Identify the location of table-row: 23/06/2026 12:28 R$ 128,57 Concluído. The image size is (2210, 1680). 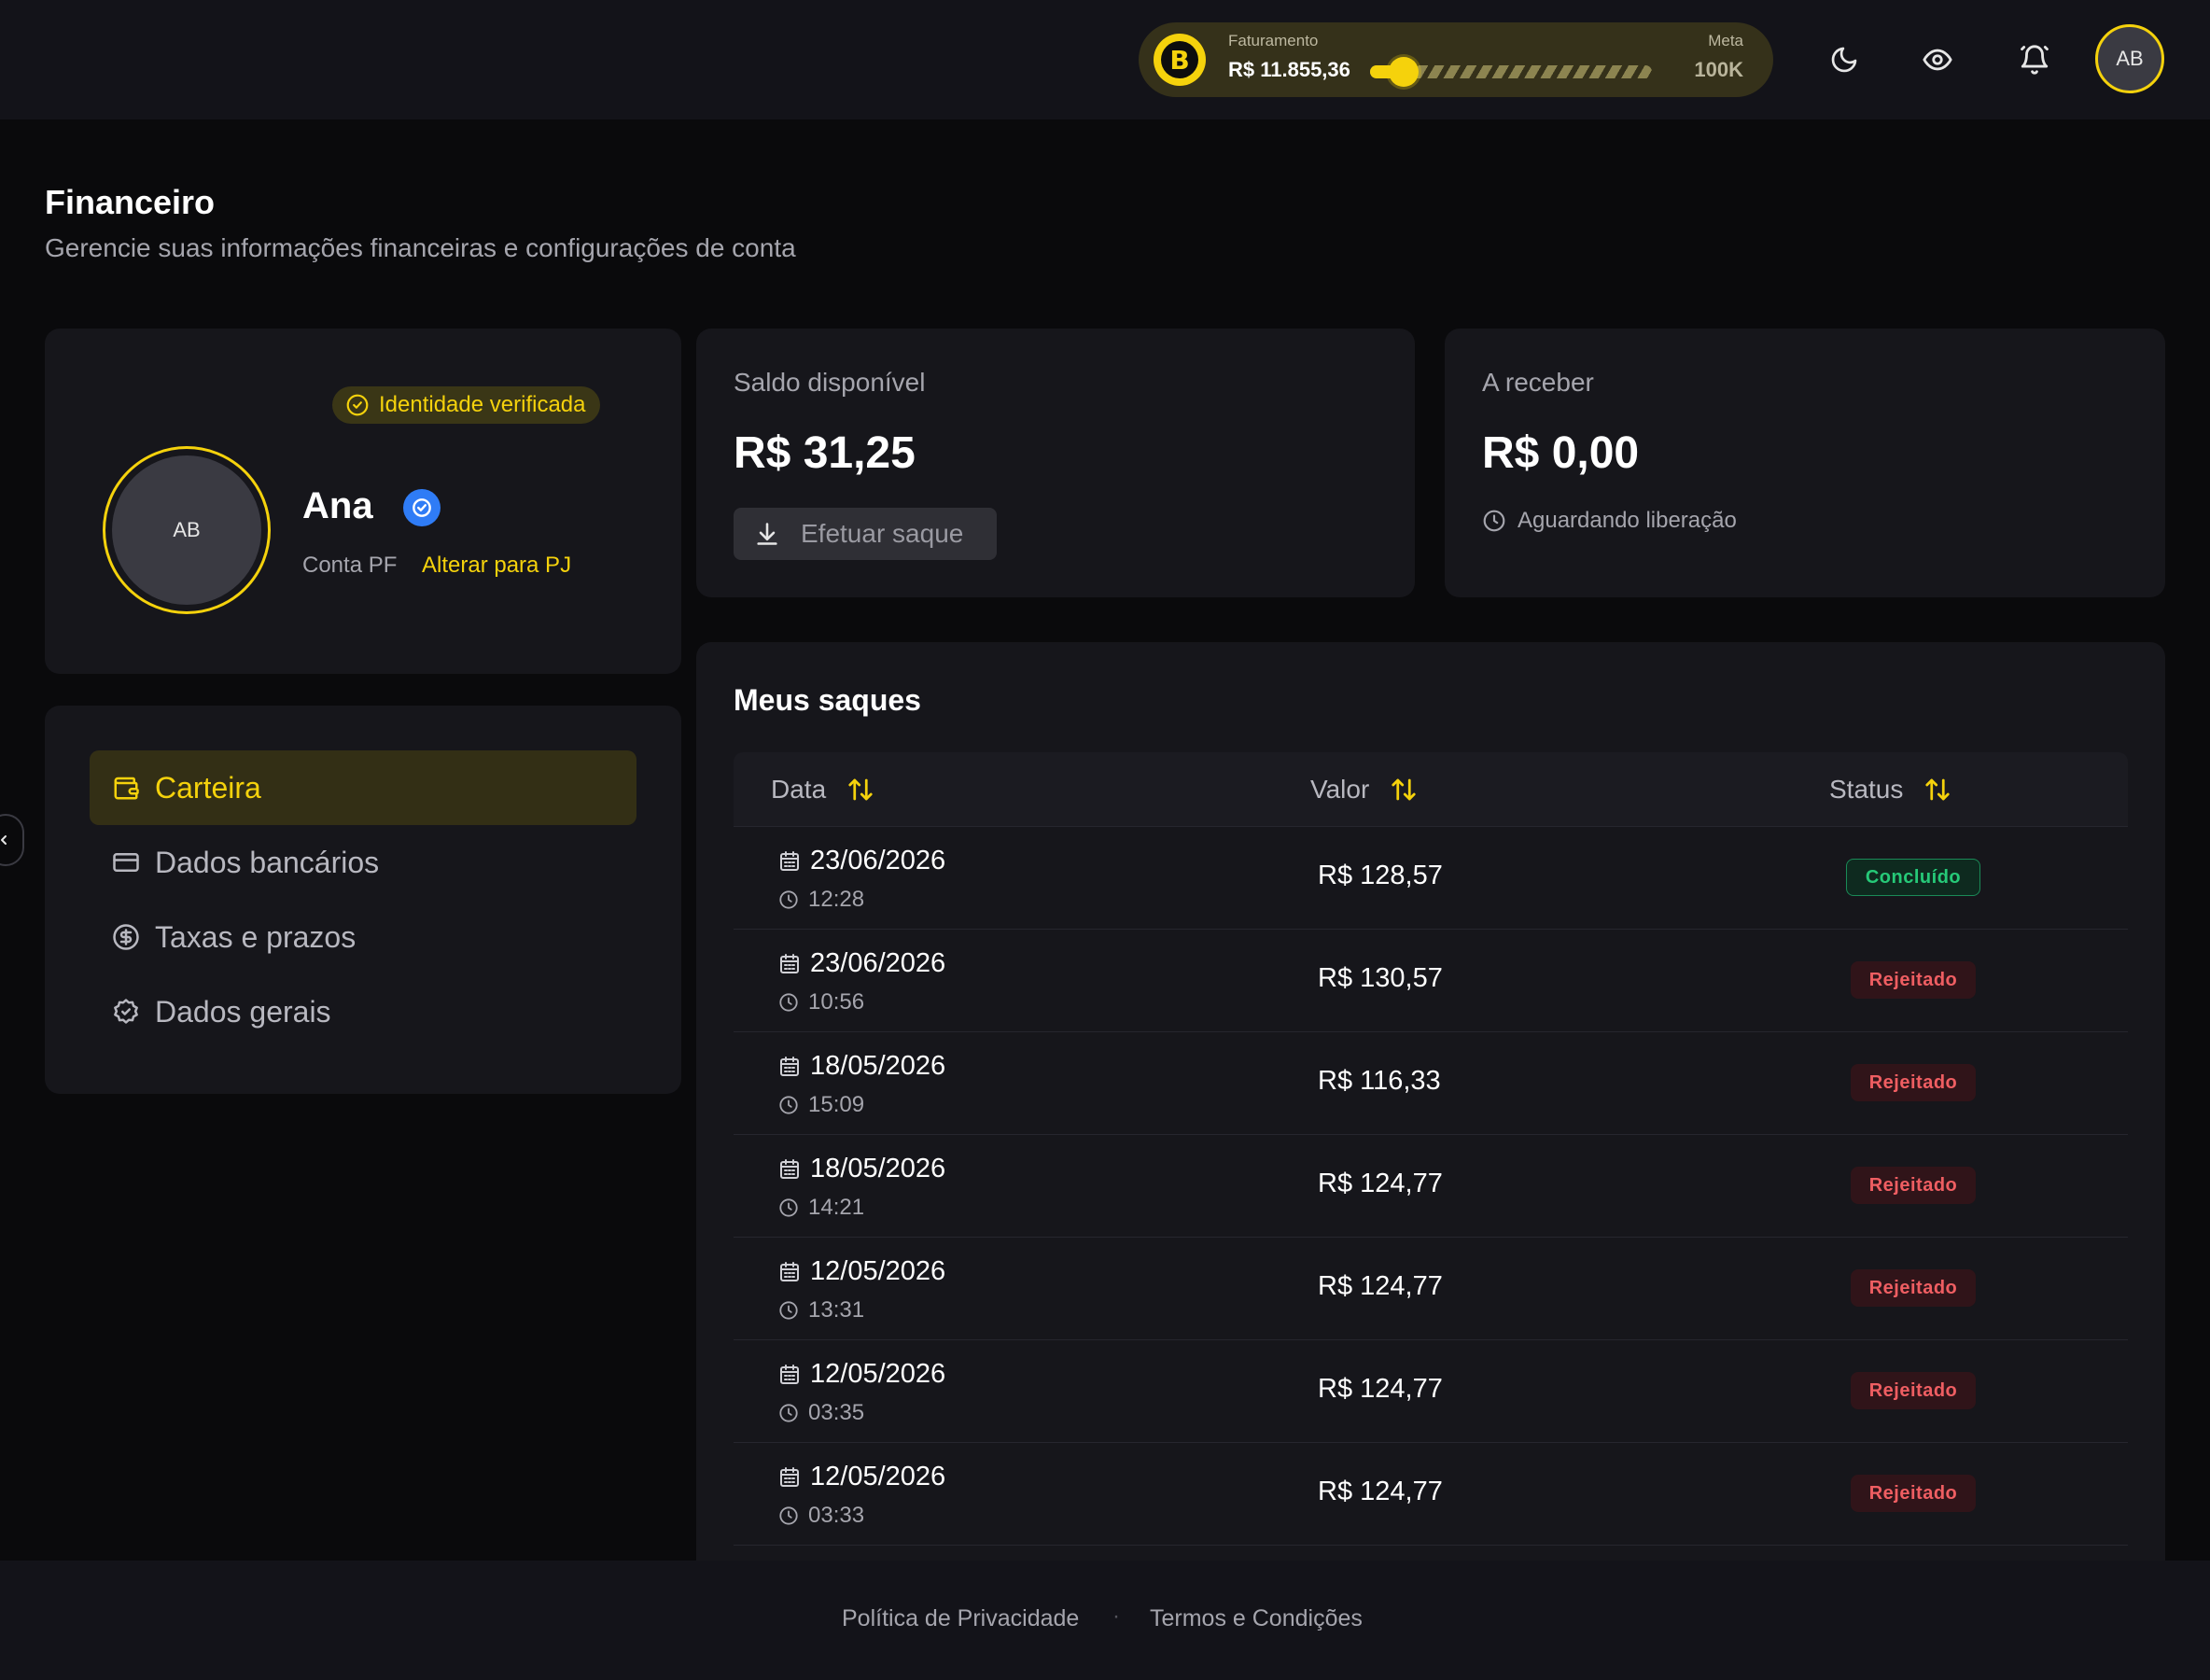
(1431, 878).